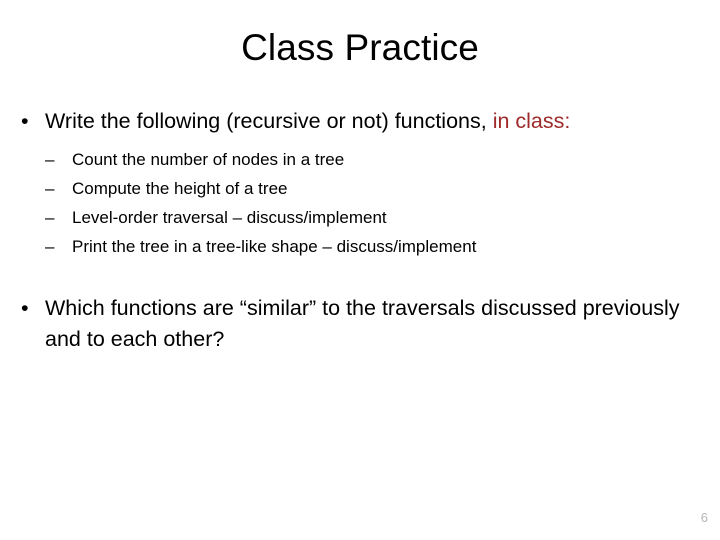 The height and width of the screenshot is (540, 720). I want to click on page-title: Class Practice, so click(360, 47).